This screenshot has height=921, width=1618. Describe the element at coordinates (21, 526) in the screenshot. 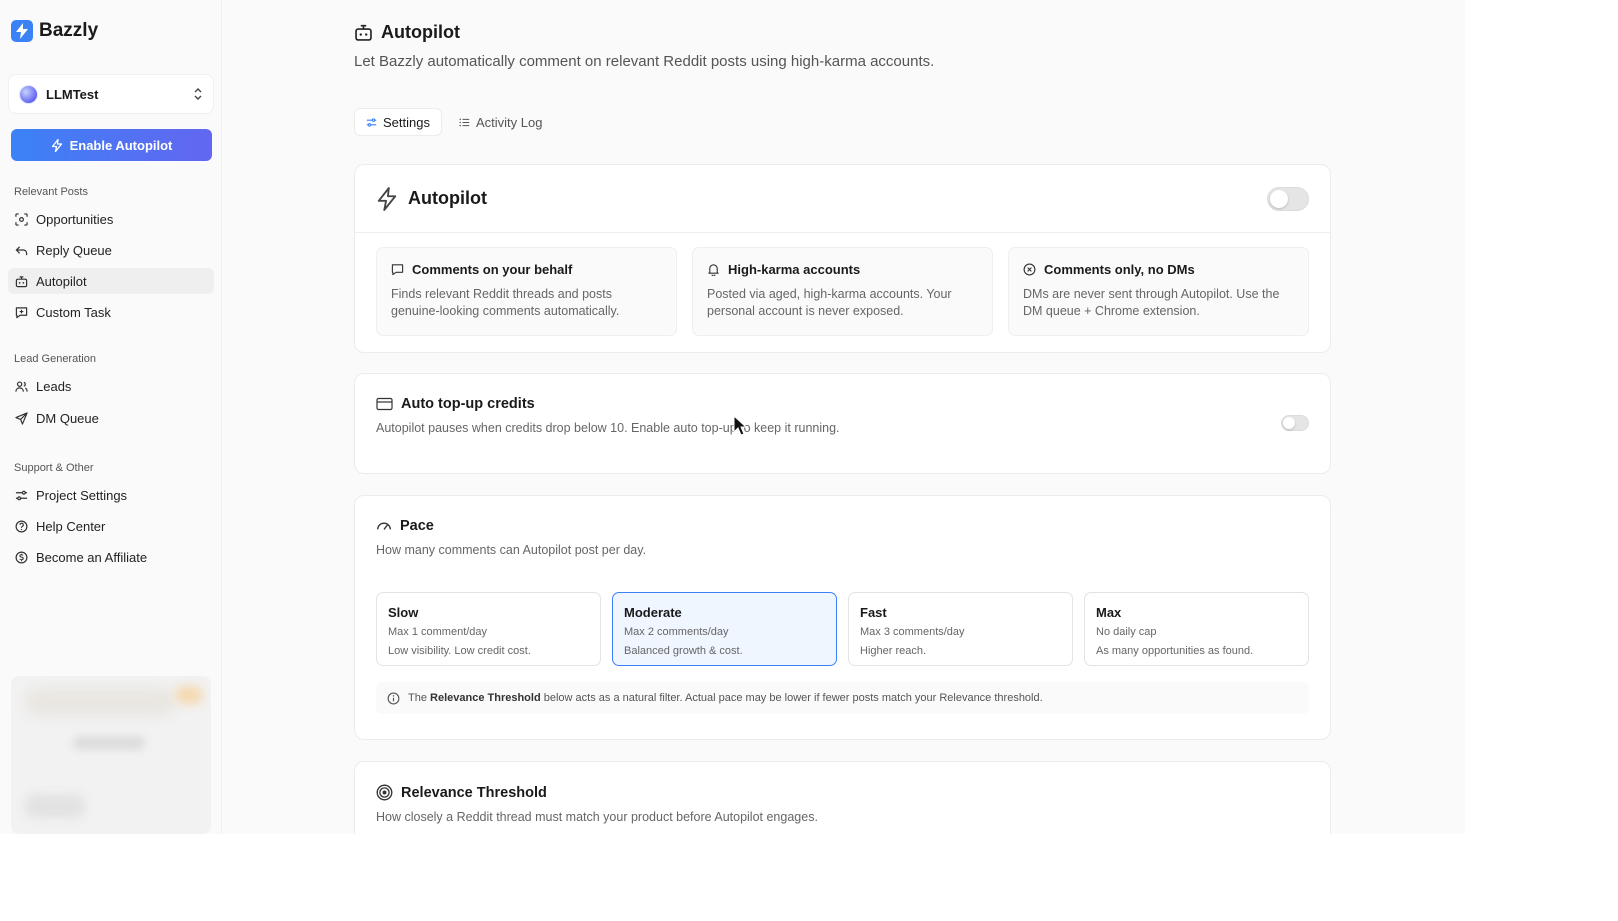

I see `help-circle-icon` at that location.